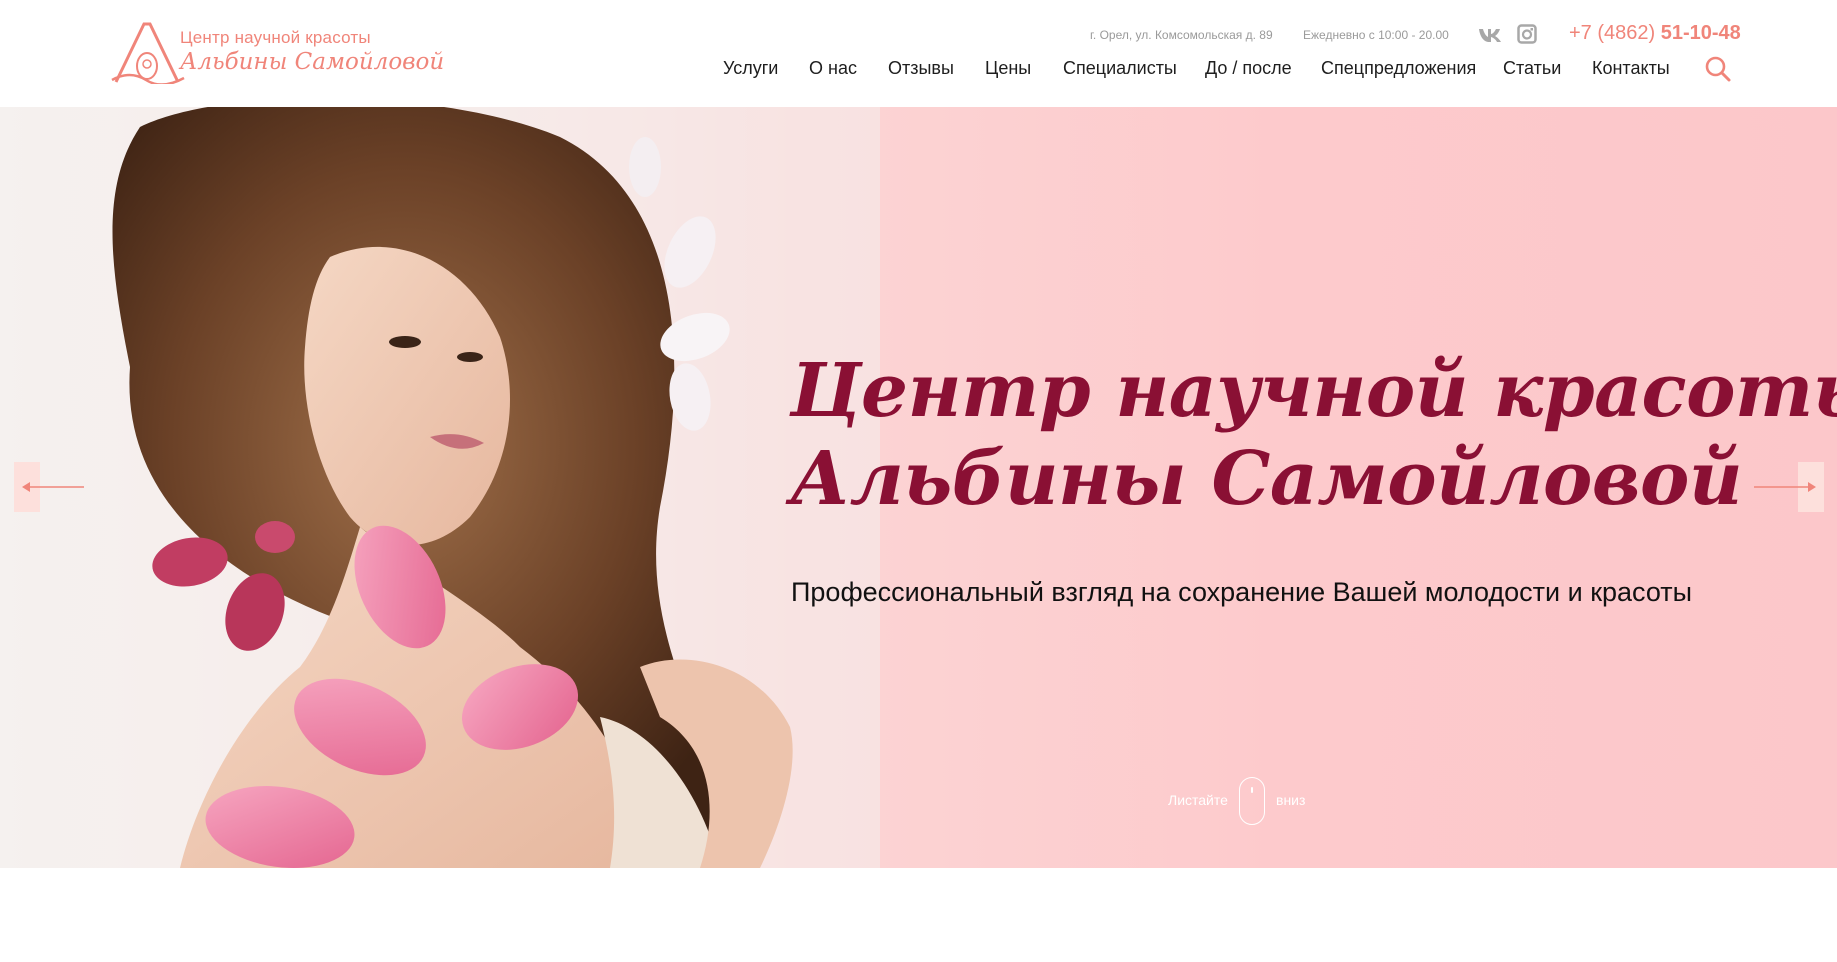  Describe the element at coordinates (921, 68) in the screenshot. I see `nav-item-reviews: Отзывы` at that location.